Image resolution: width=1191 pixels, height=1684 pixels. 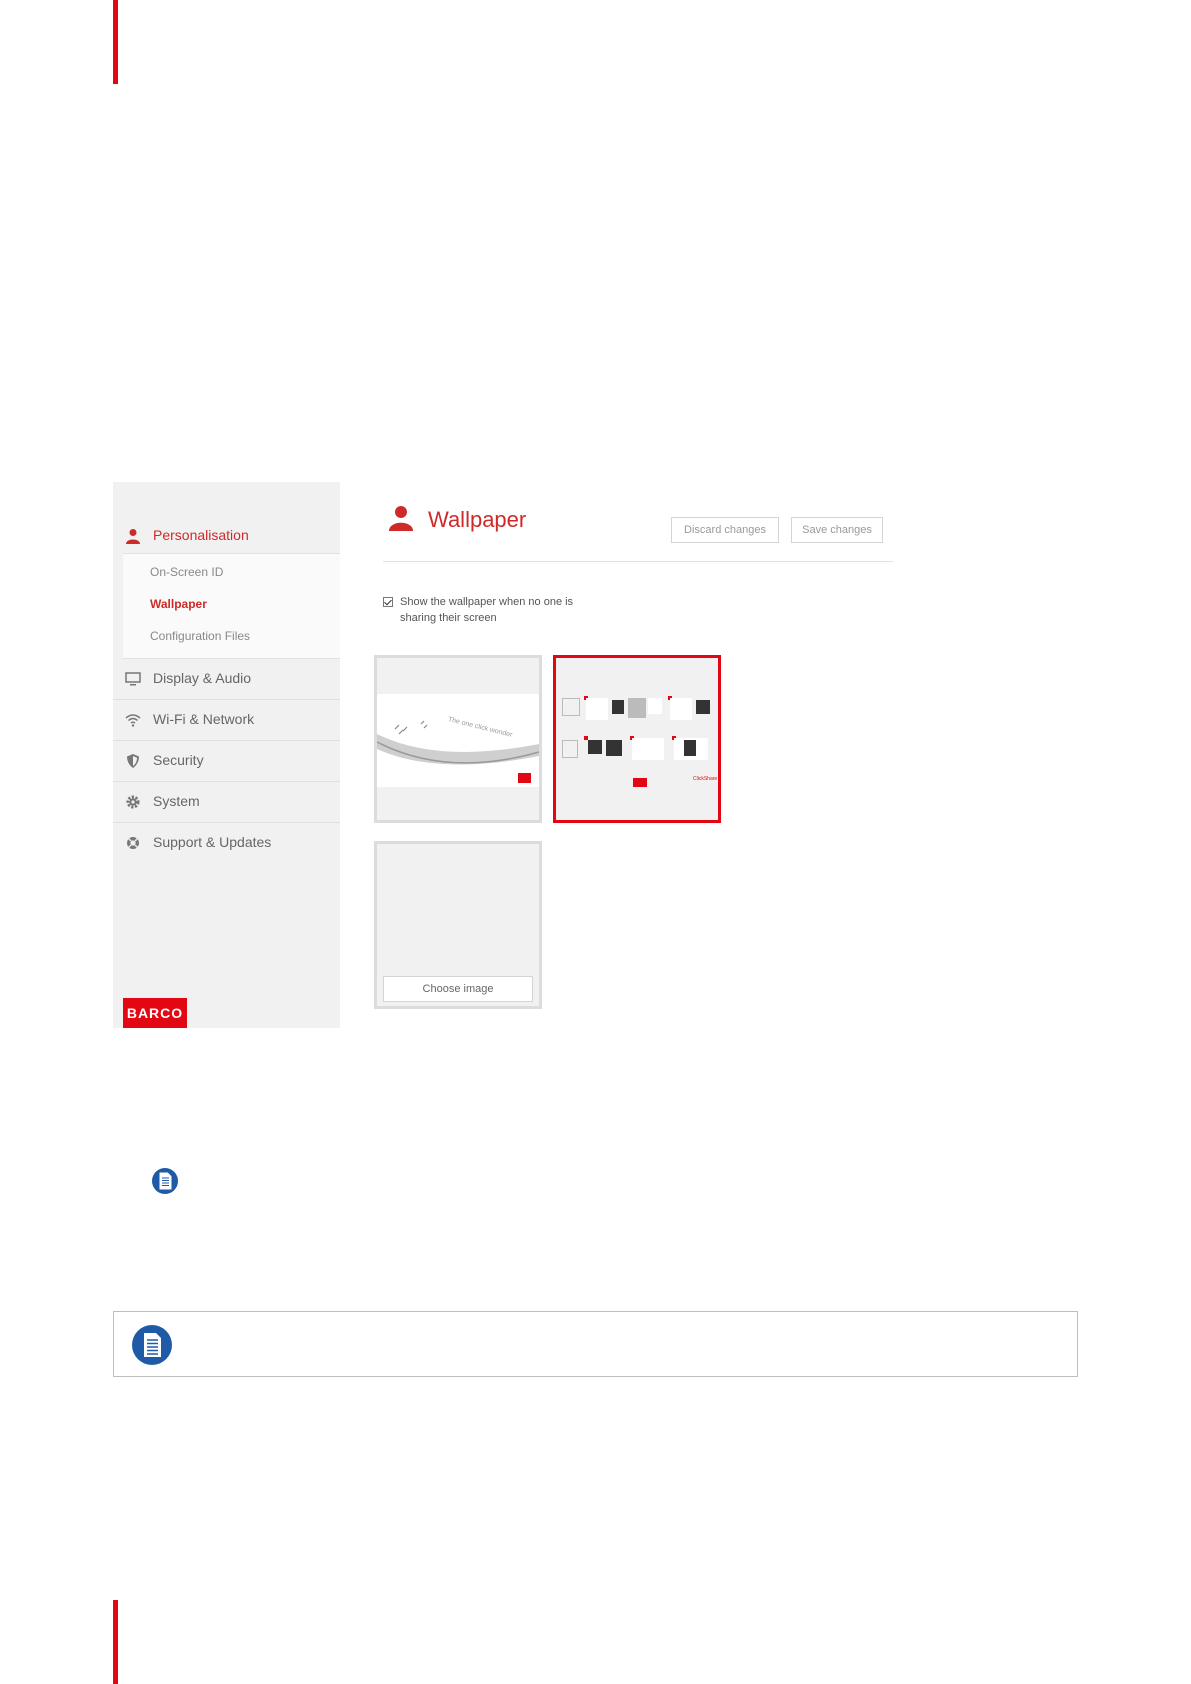 I want to click on sidebar-item-security: Security, so click(x=226, y=761).